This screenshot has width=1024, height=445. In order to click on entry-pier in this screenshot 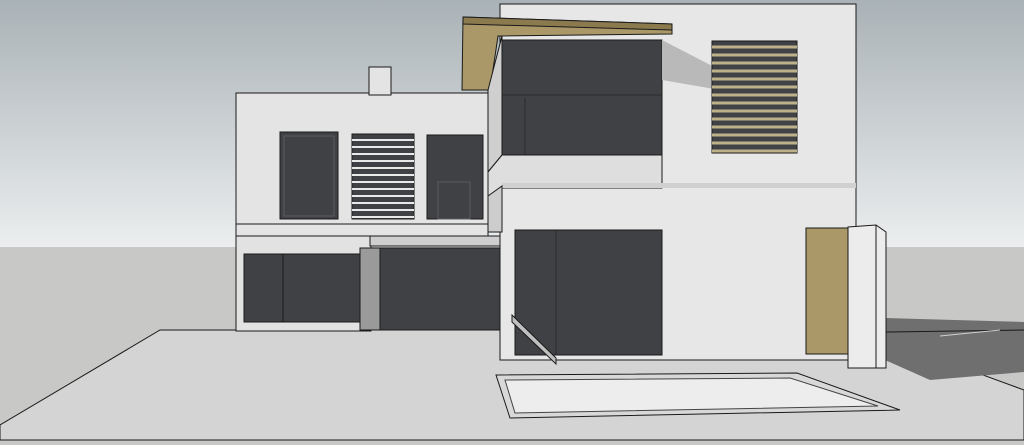, I will do `click(370, 289)`.